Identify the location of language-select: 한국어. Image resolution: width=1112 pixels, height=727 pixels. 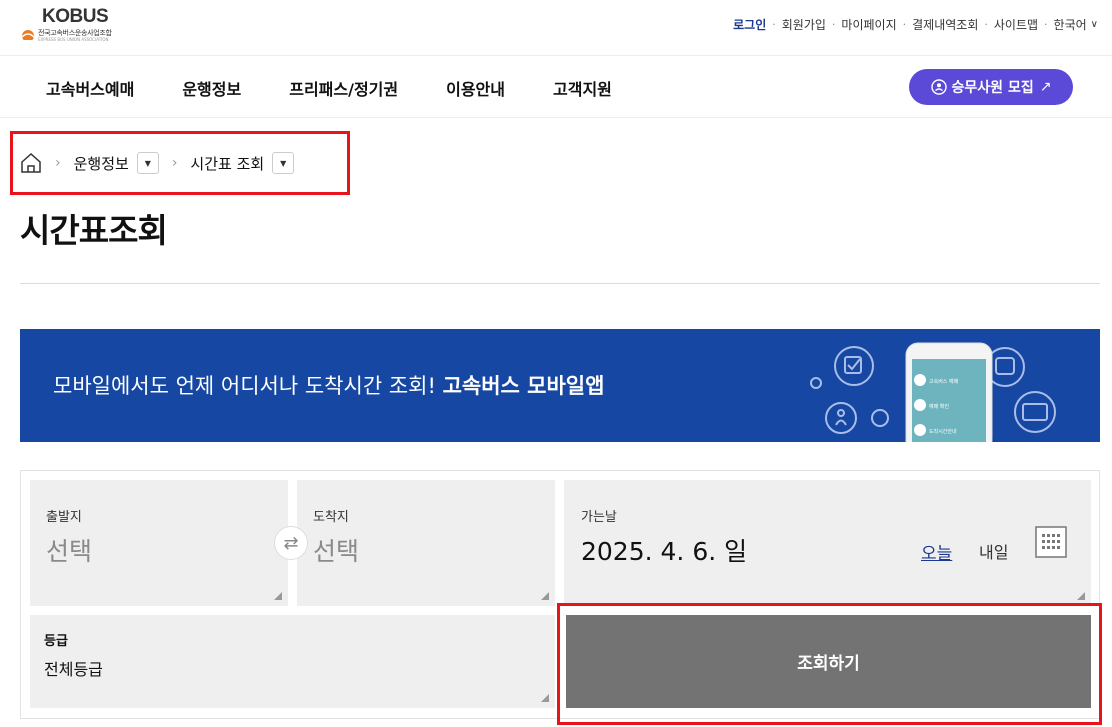
(1070, 24).